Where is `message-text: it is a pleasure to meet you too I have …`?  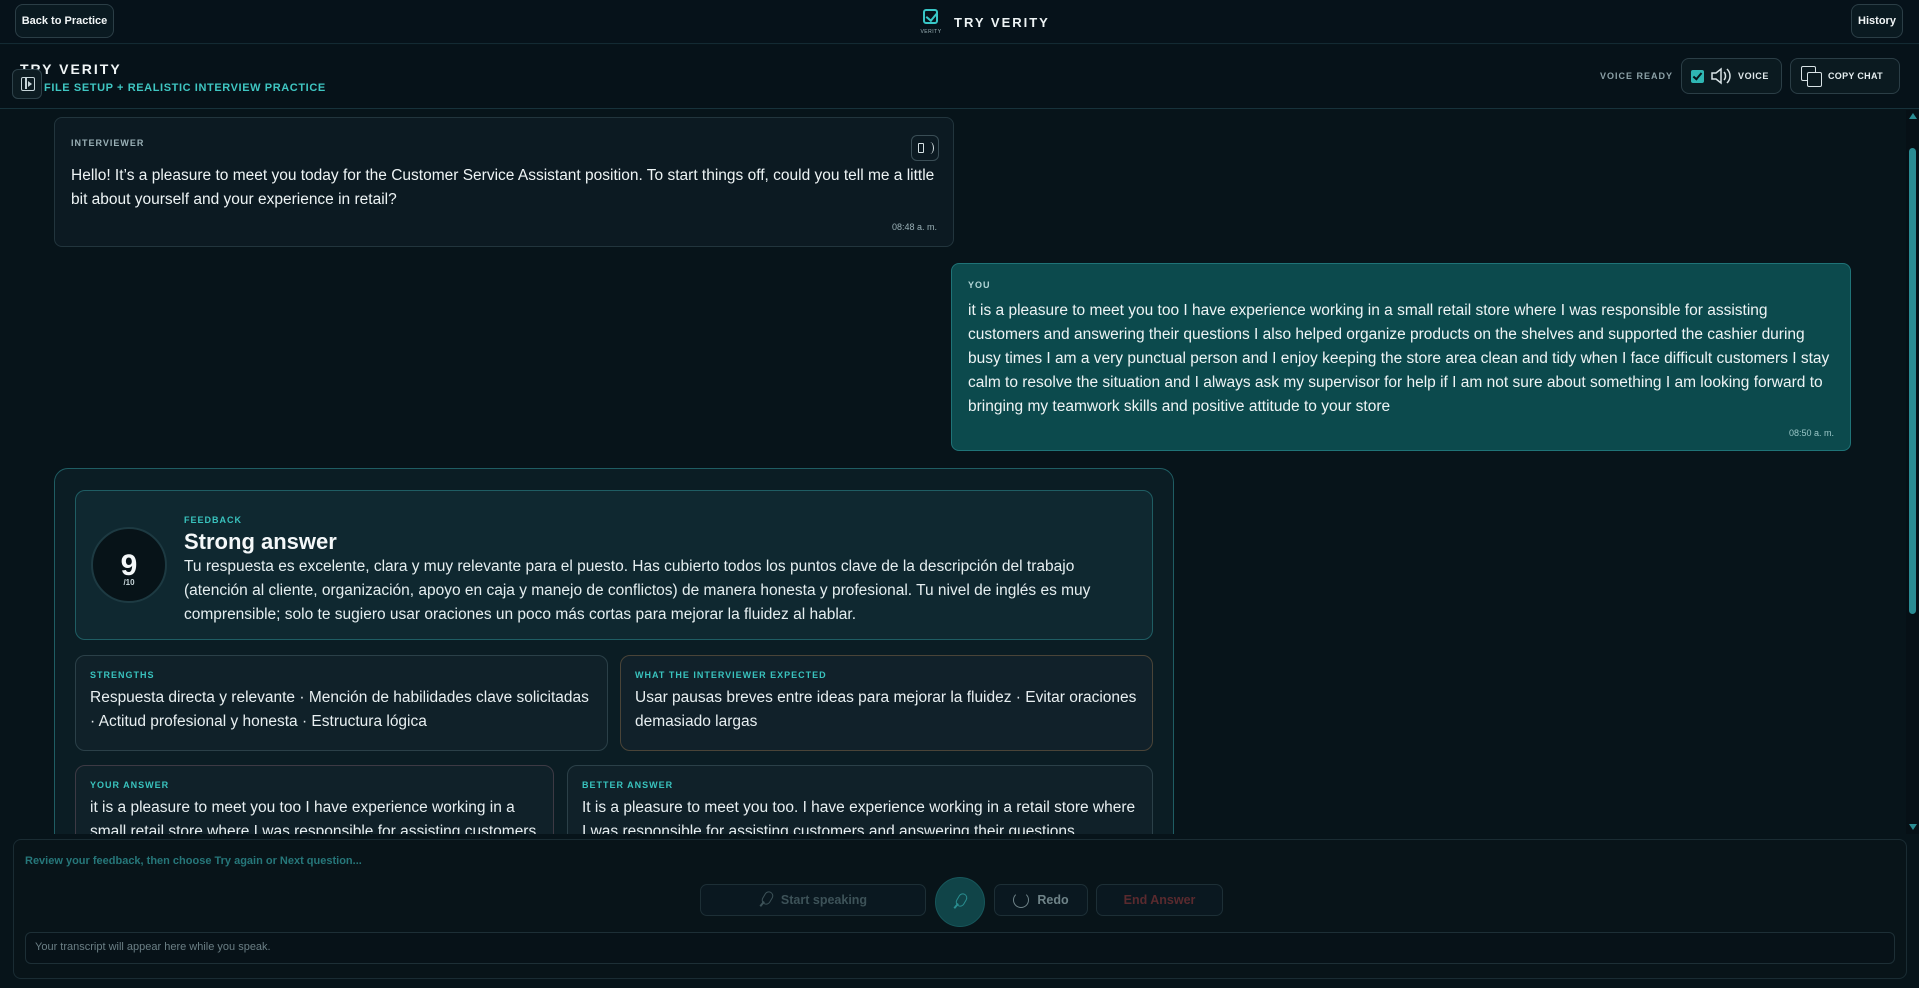
message-text: it is a pleasure to meet you too I have … is located at coordinates (1399, 358).